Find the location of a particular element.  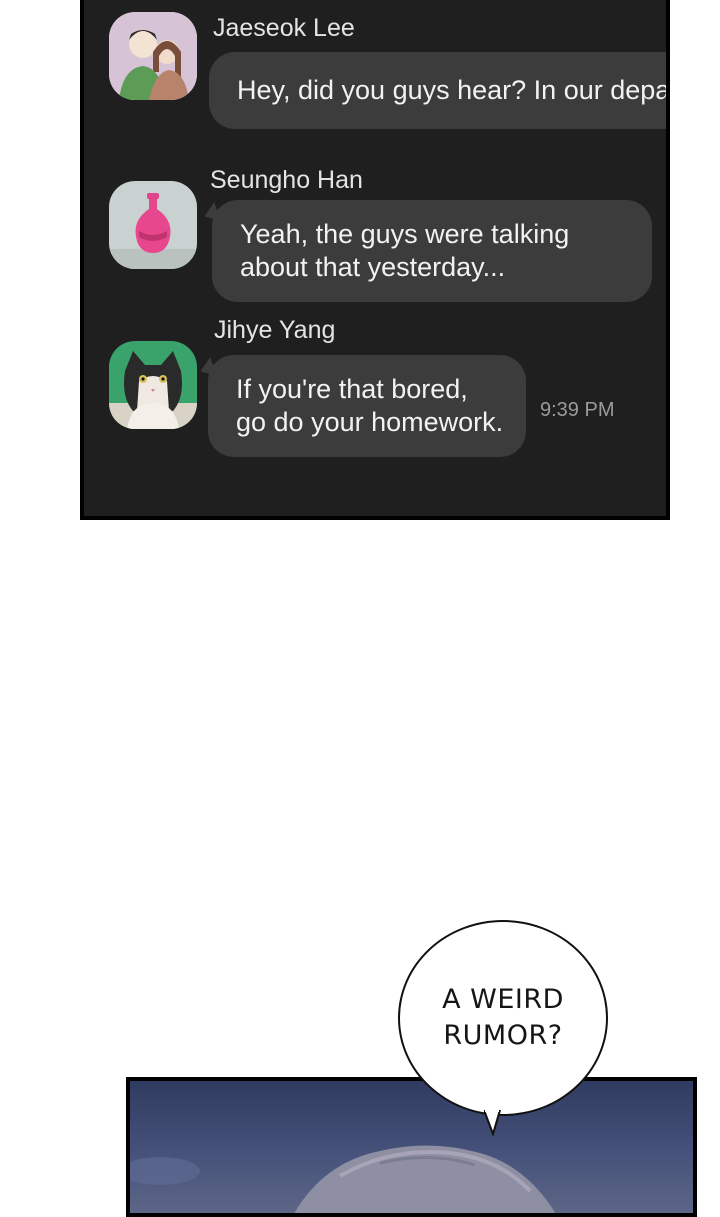

couple-illustration-avatar-icon is located at coordinates (153, 56).